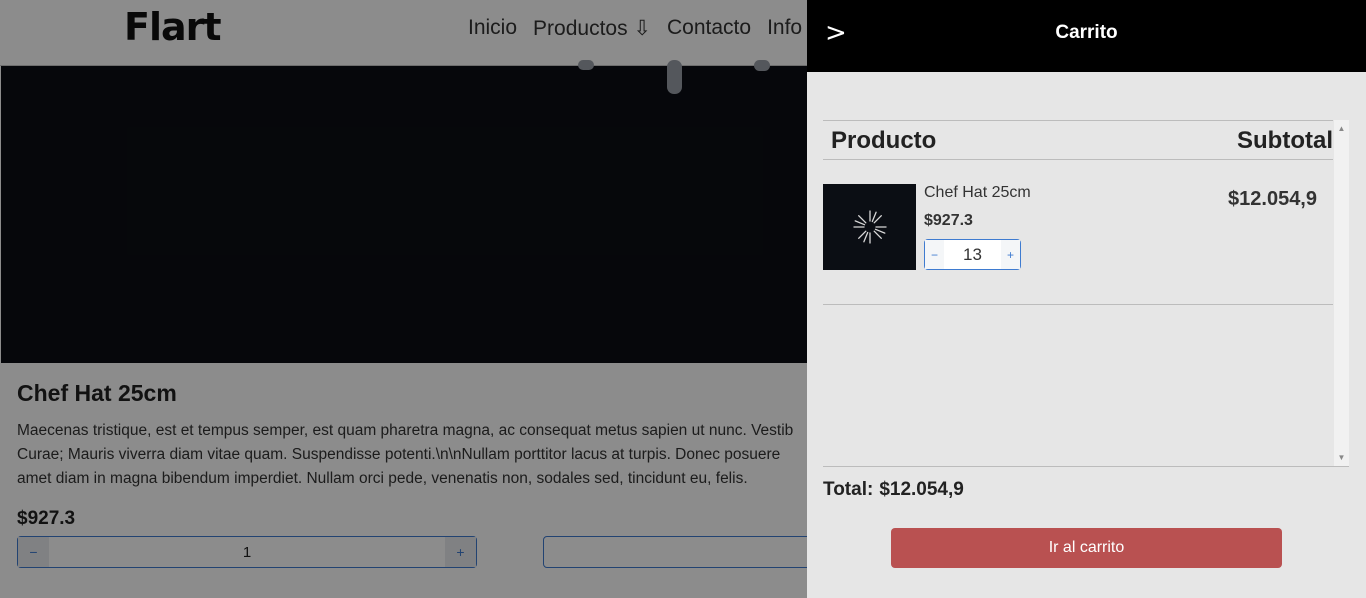 This screenshot has height=598, width=1366. I want to click on cart-table-header: Producto Subtotal, so click(1078, 140).